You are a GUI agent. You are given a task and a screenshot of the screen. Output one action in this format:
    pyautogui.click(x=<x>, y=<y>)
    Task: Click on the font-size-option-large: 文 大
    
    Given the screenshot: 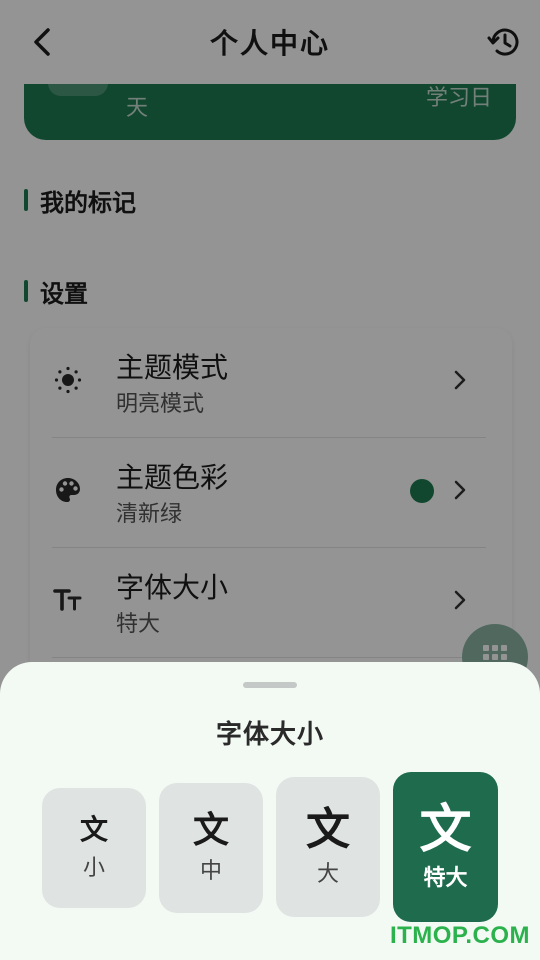 What is the action you would take?
    pyautogui.click(x=328, y=847)
    